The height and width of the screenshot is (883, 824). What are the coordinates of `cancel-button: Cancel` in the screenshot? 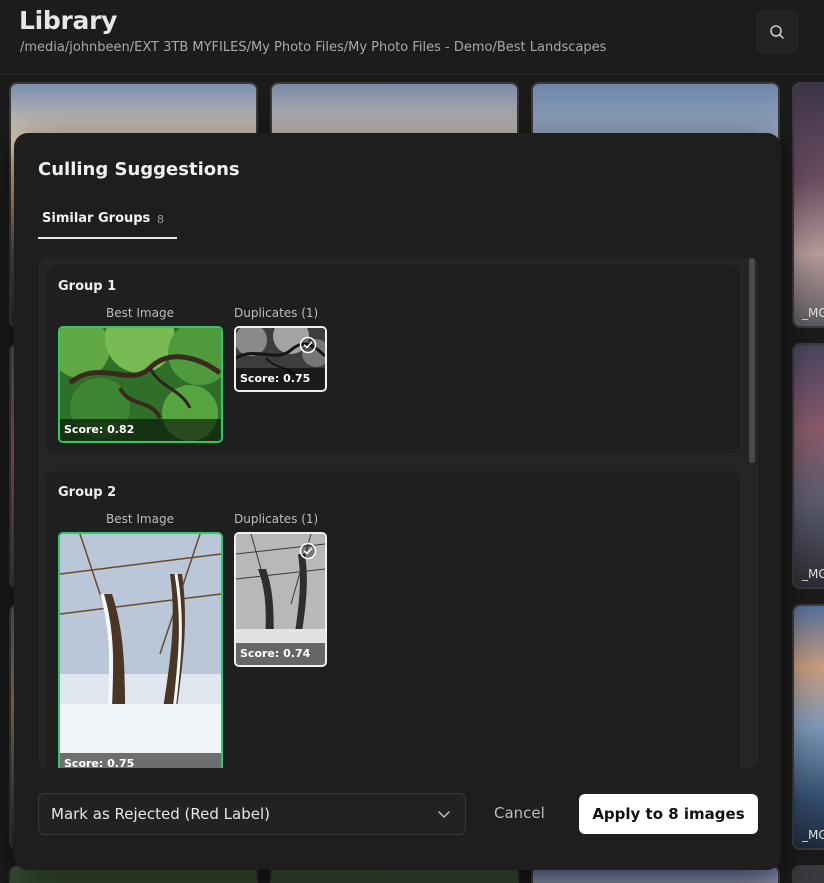 It's located at (519, 813).